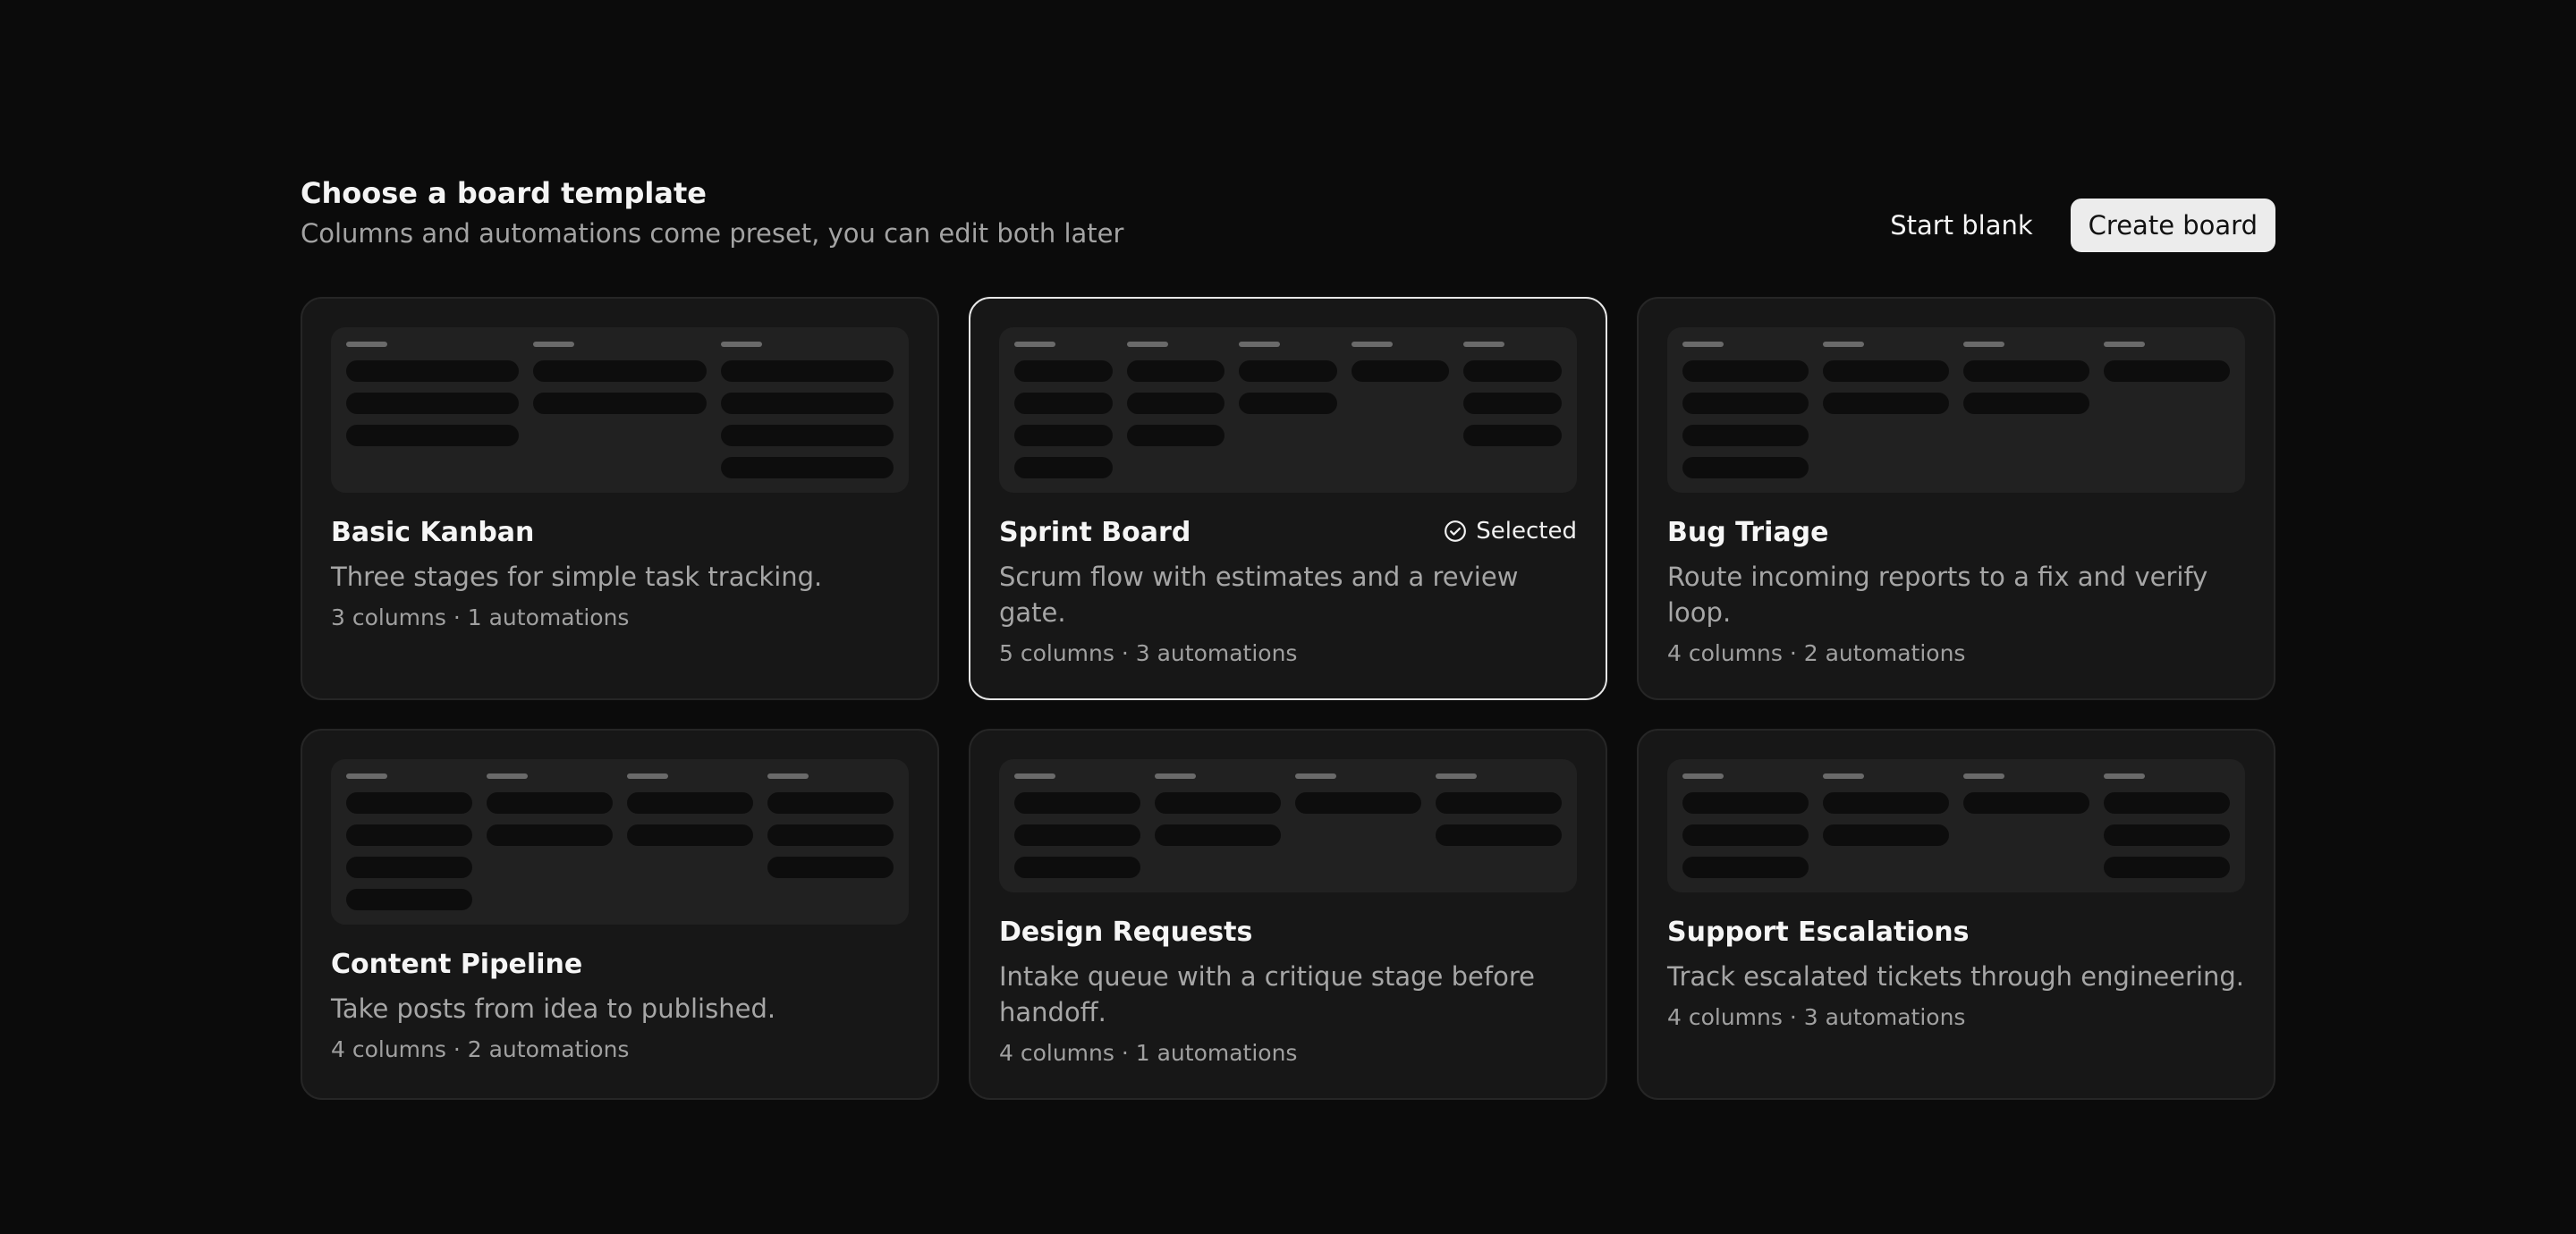 This screenshot has height=1234, width=2576. I want to click on selected-badge: Selected, so click(1510, 531).